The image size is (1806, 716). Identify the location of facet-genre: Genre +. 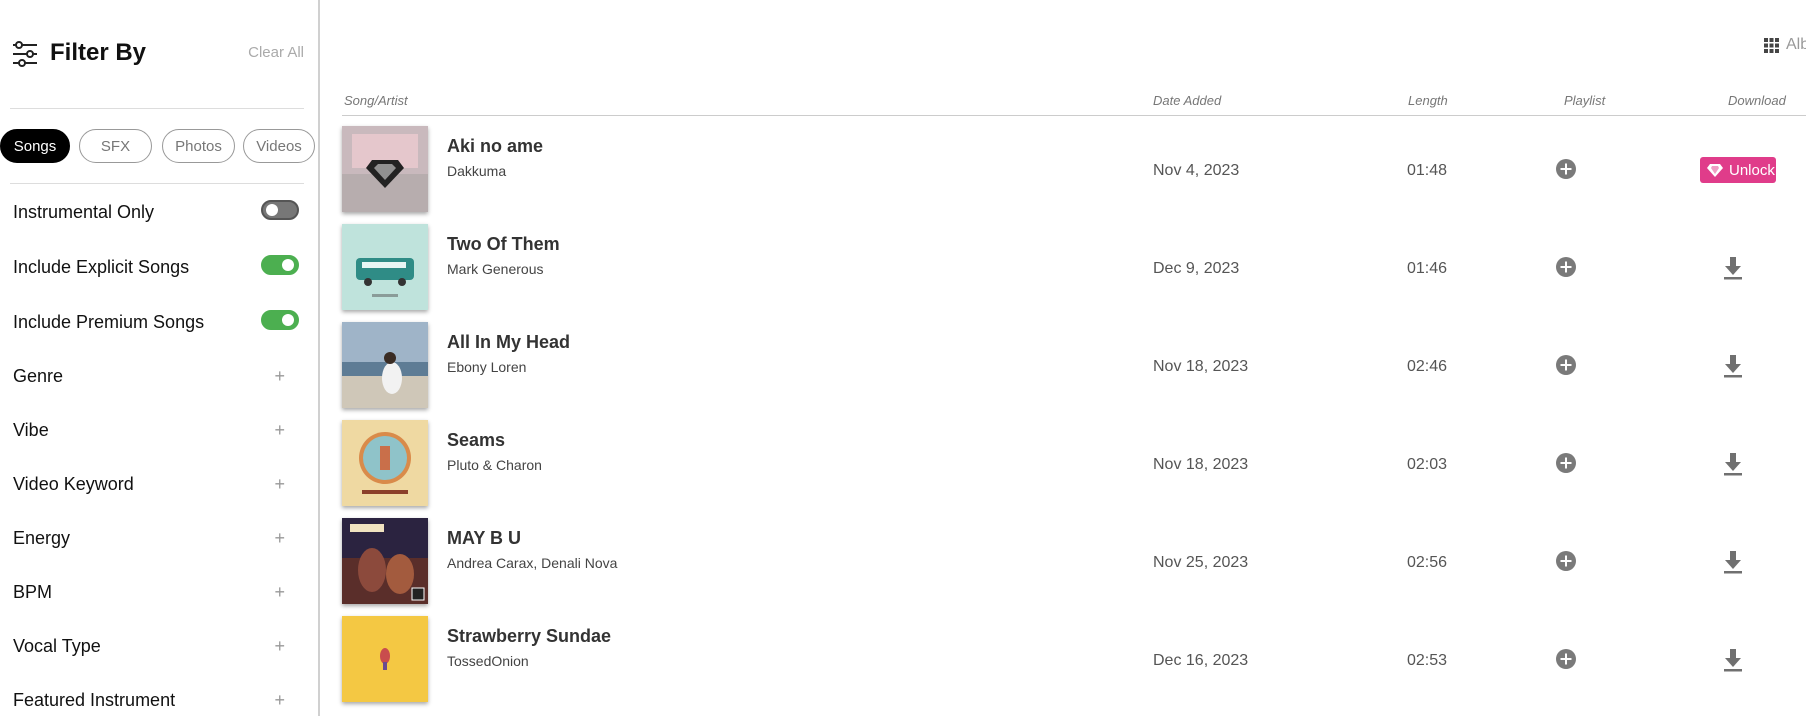
(156, 376).